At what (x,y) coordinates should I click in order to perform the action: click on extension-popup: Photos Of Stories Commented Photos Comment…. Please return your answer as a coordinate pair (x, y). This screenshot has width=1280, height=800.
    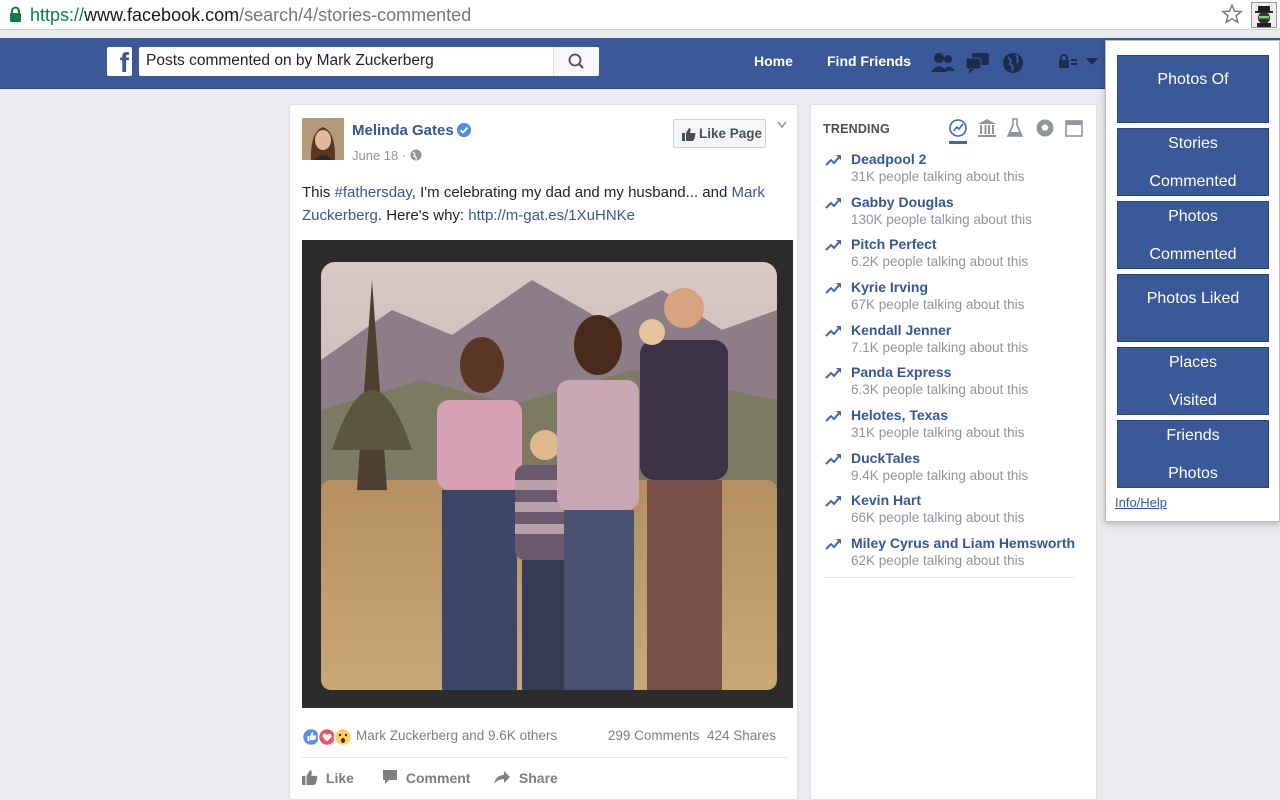
    Looking at the image, I should click on (1192, 281).